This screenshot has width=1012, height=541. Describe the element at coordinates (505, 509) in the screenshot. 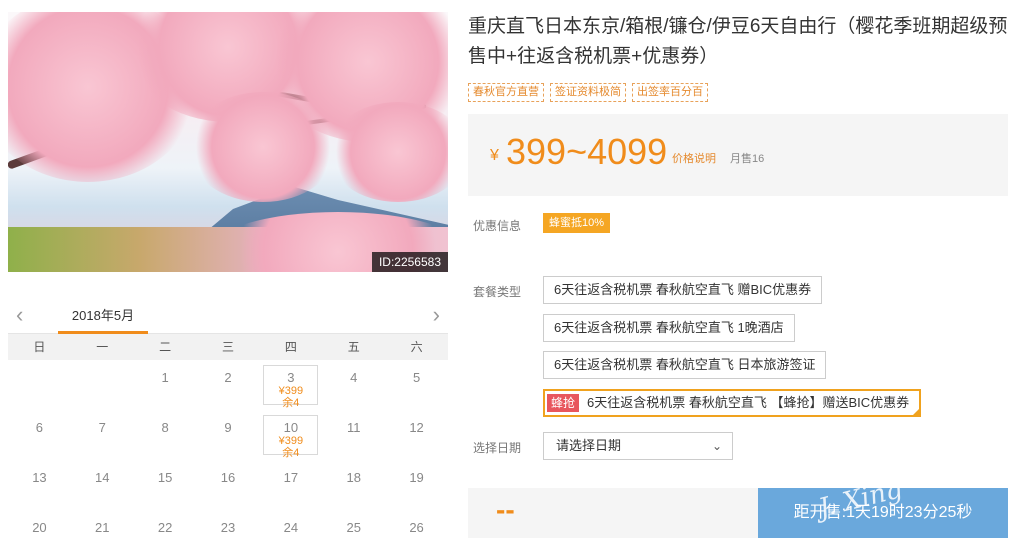

I see `total-price: --` at that location.